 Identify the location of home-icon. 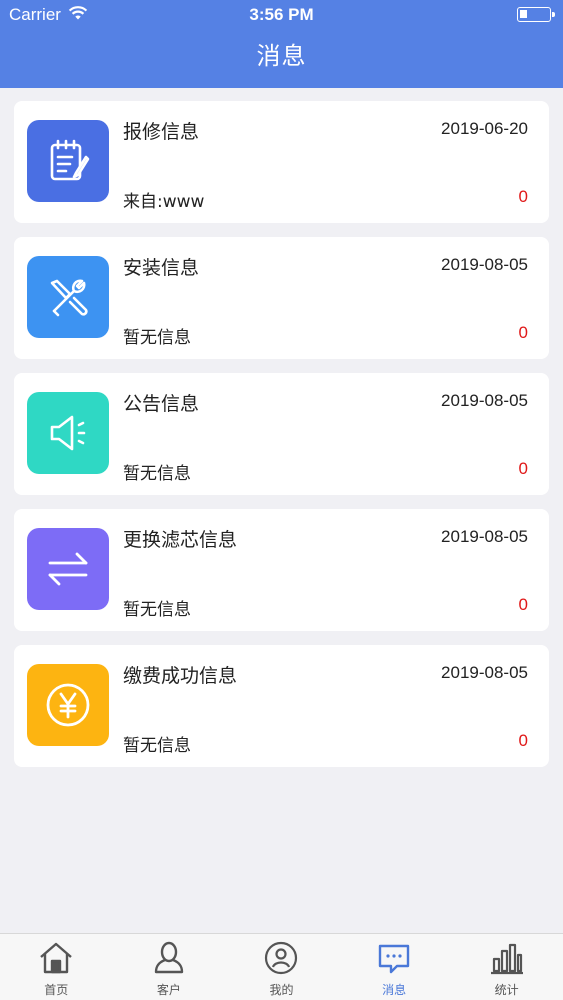
(56, 960).